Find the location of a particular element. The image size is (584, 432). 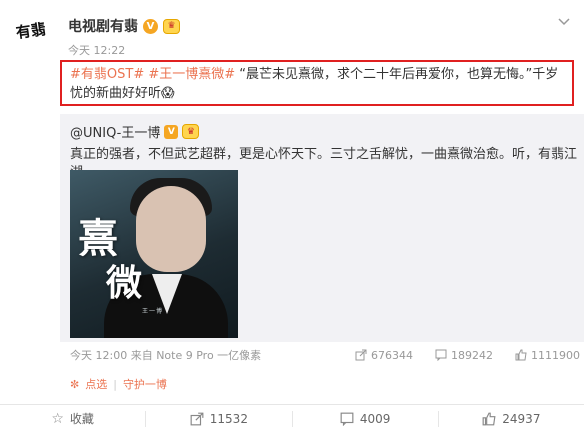

album-cover-image: 熹 微 王一博 is located at coordinates (154, 254).